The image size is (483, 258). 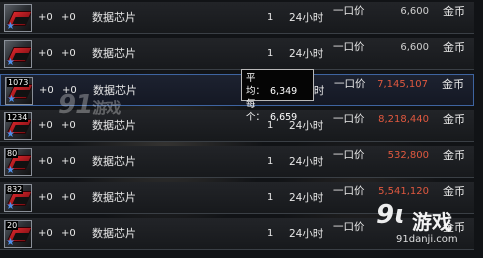 What do you see at coordinates (403, 119) in the screenshot?
I see `price: 8,218,440` at bounding box center [403, 119].